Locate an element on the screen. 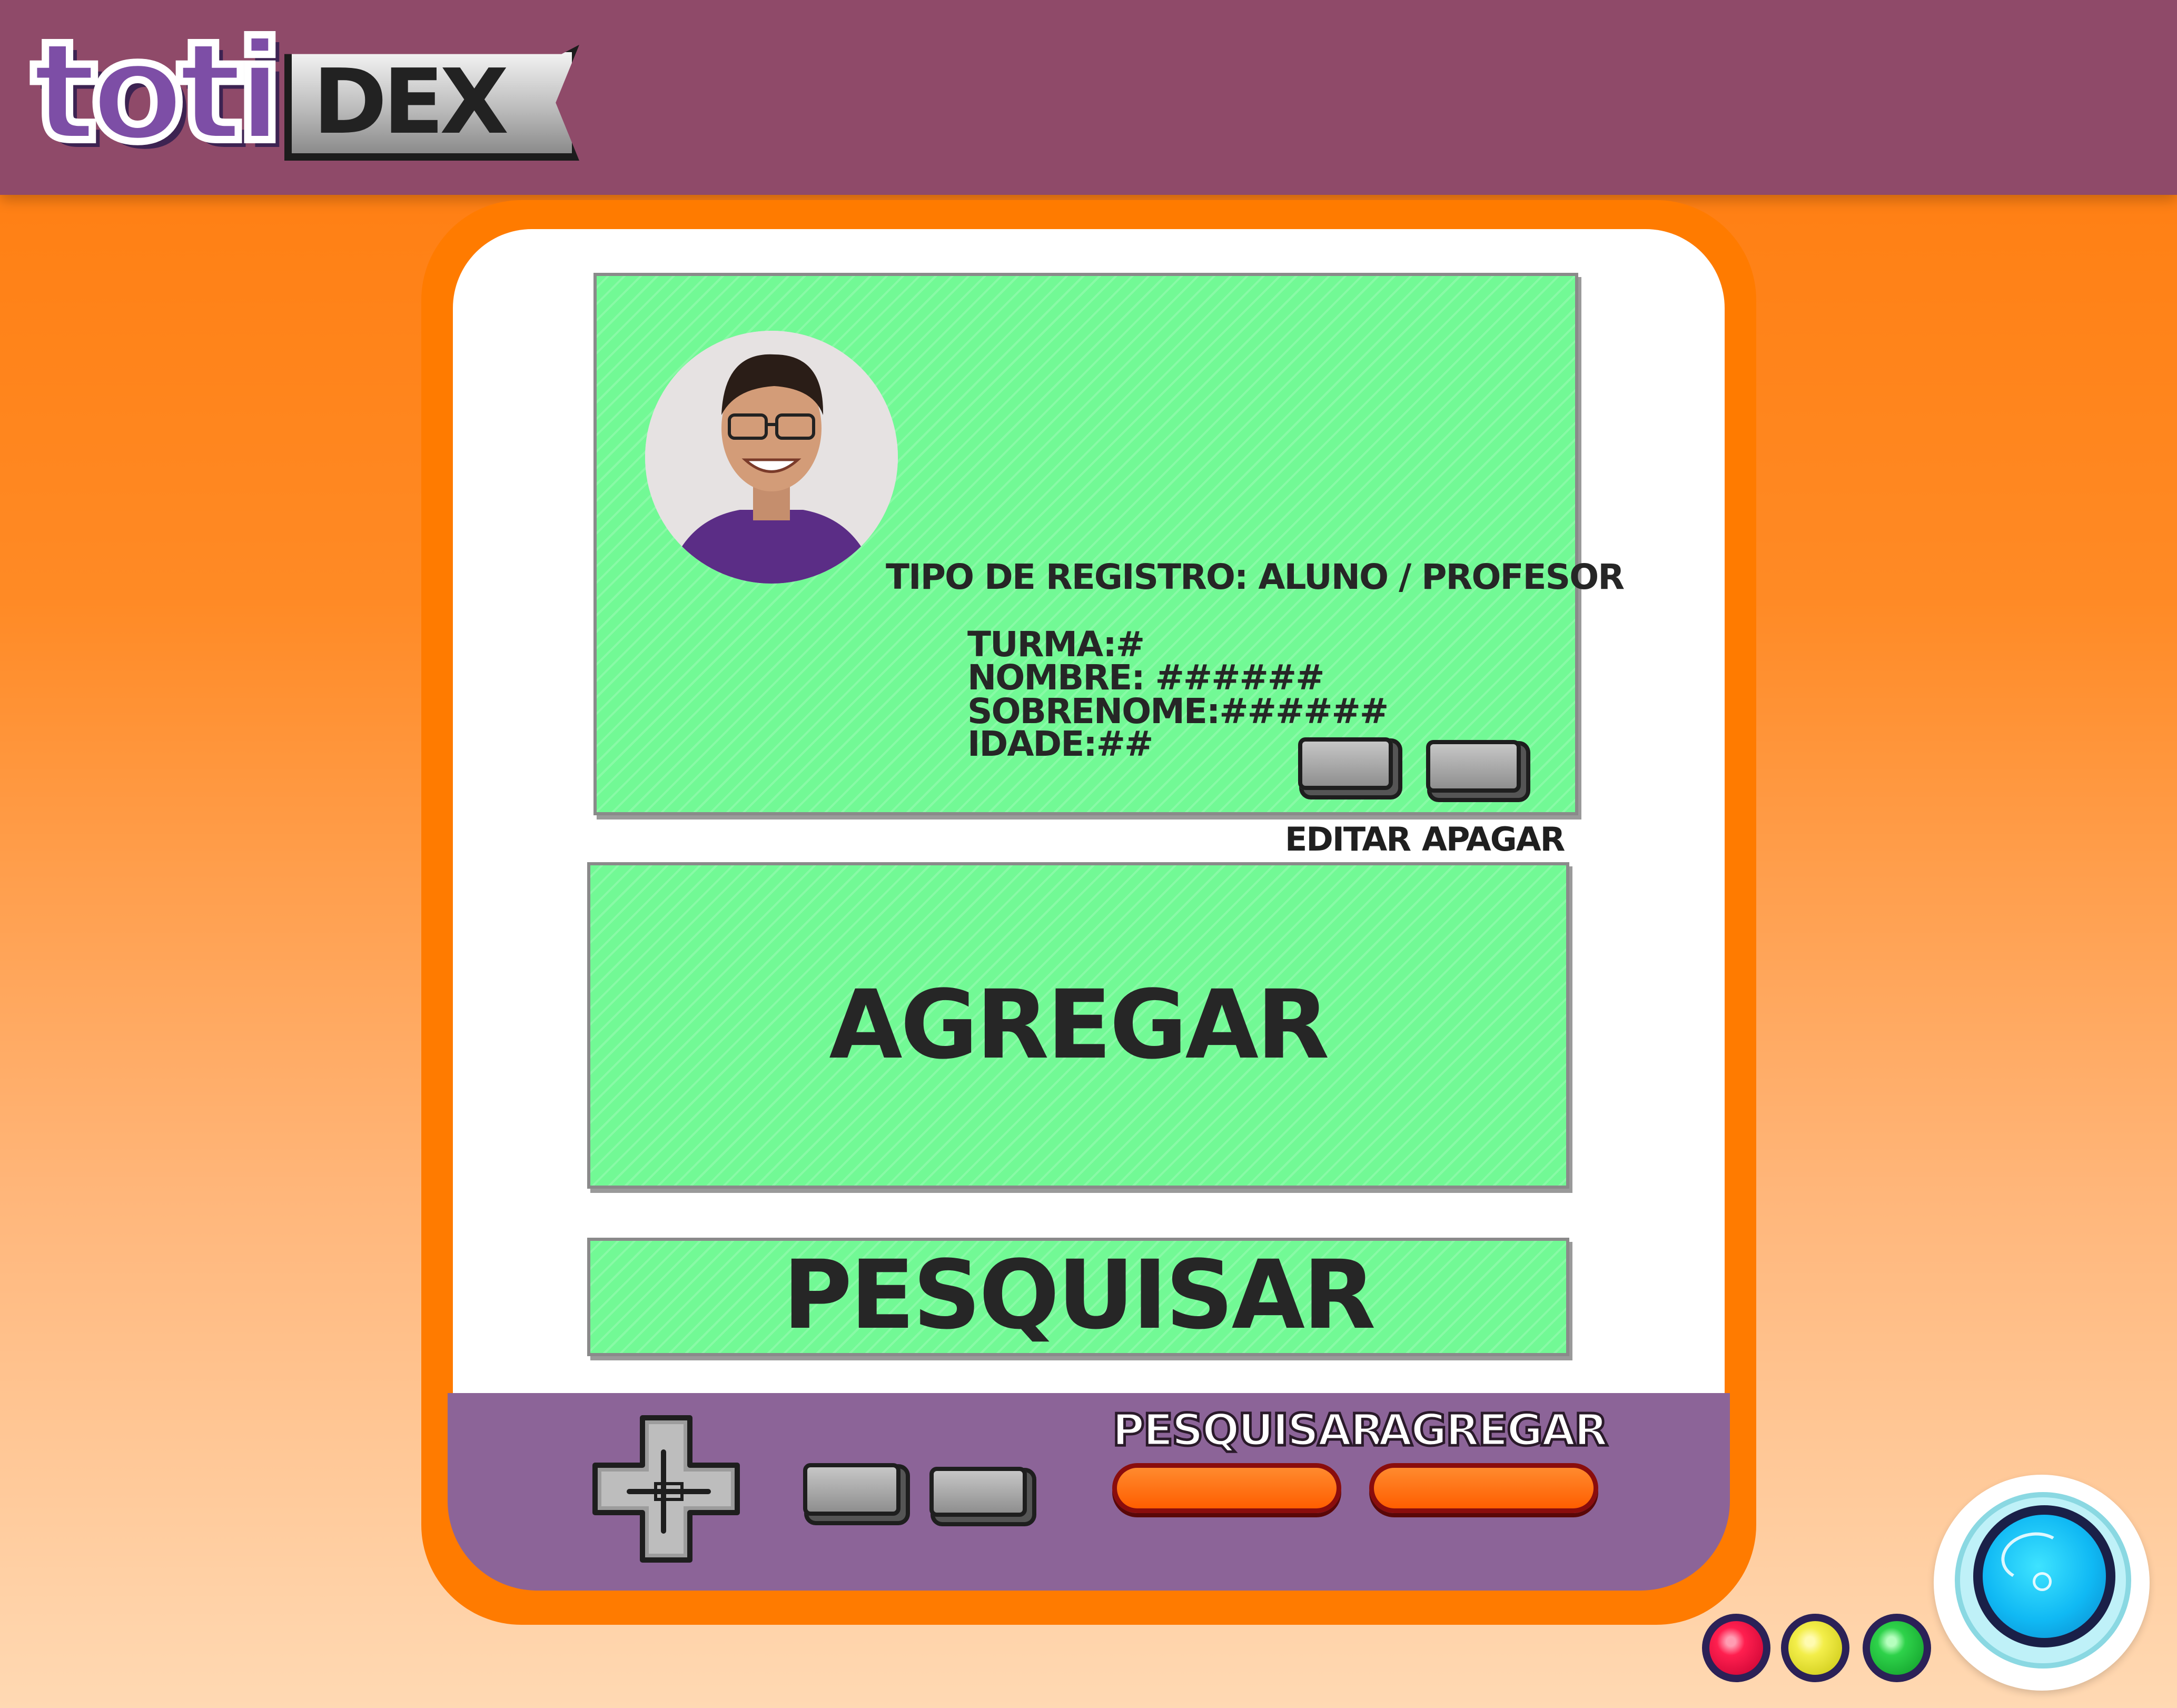  edit-button-label: EDITAR is located at coordinates (1348, 839).